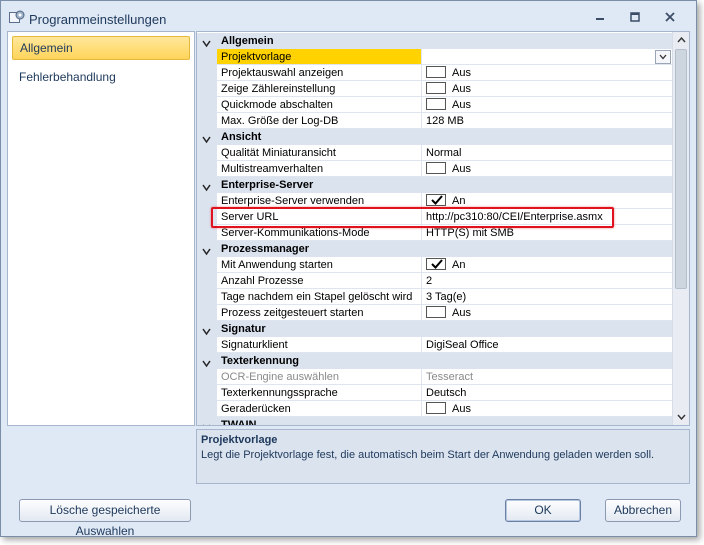 The height and width of the screenshot is (545, 704). What do you see at coordinates (319, 121) in the screenshot?
I see `prop-name: Max. Größe der Log-DB` at bounding box center [319, 121].